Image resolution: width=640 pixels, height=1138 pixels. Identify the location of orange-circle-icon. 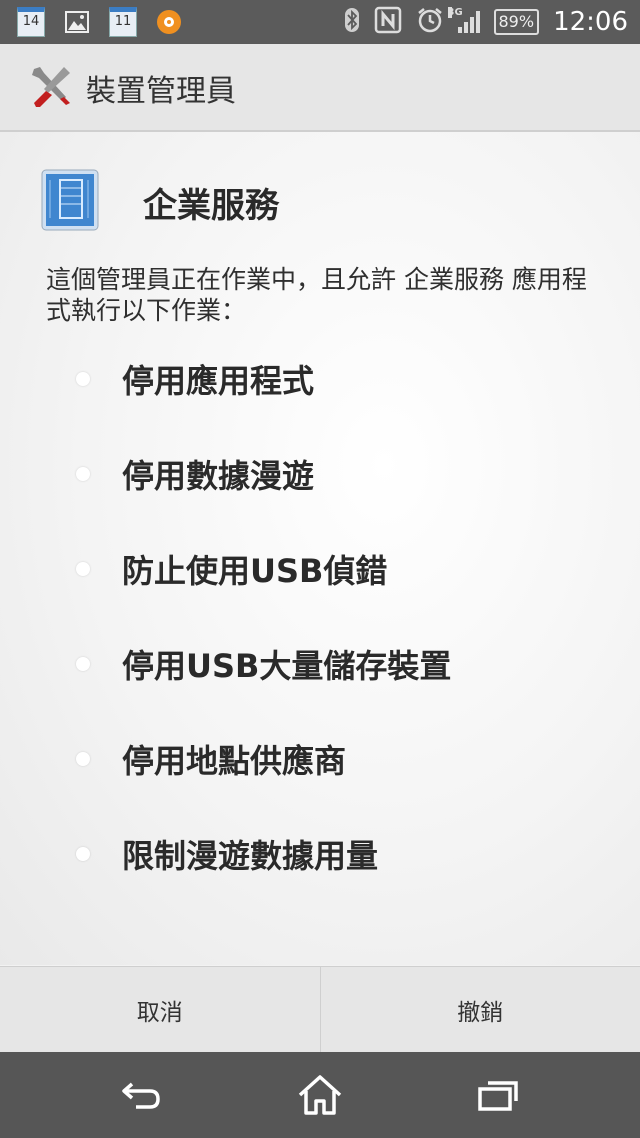
(169, 22).